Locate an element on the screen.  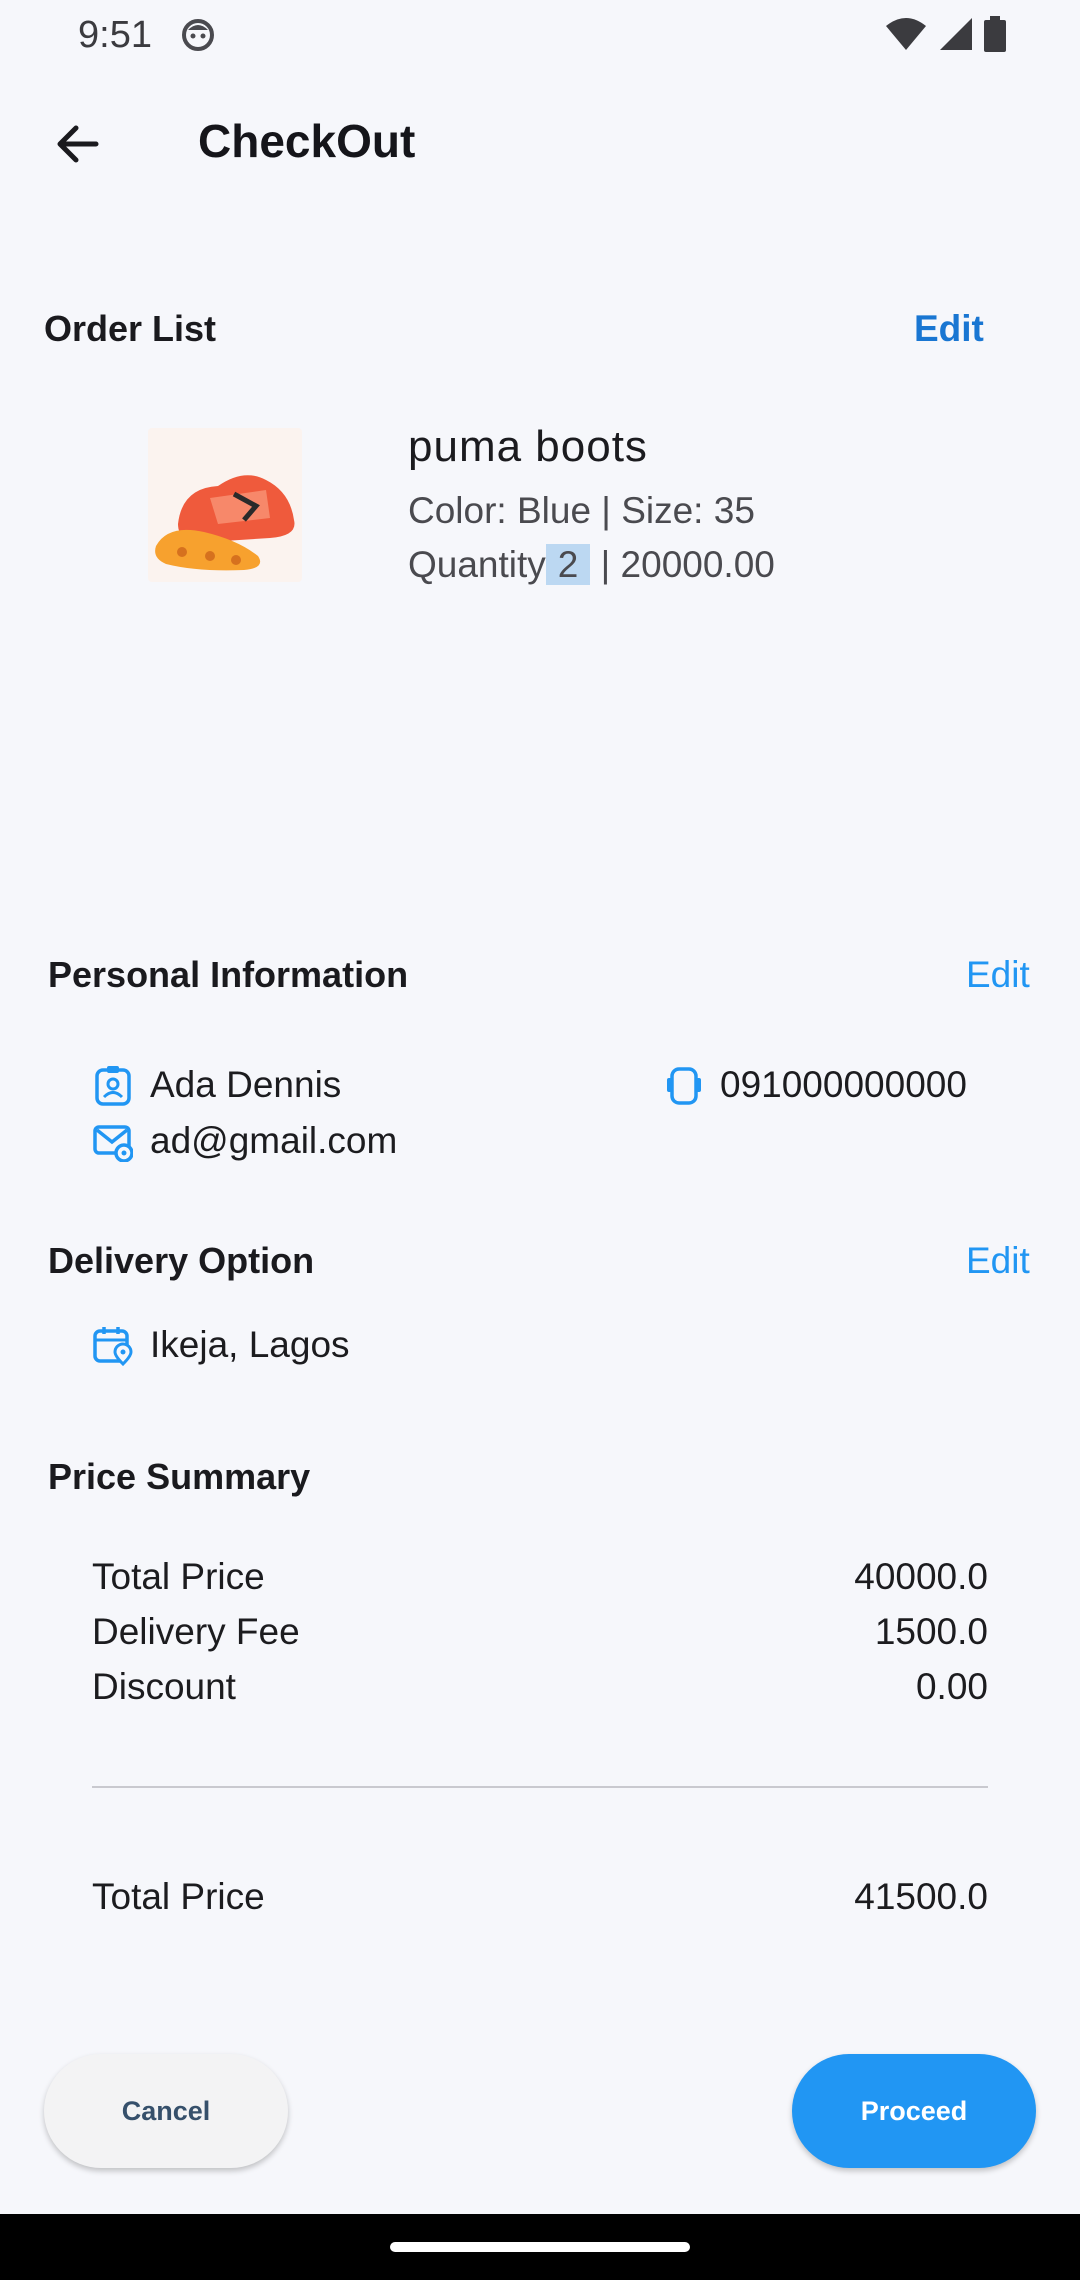
proceed-button: Proceed is located at coordinates (914, 2111).